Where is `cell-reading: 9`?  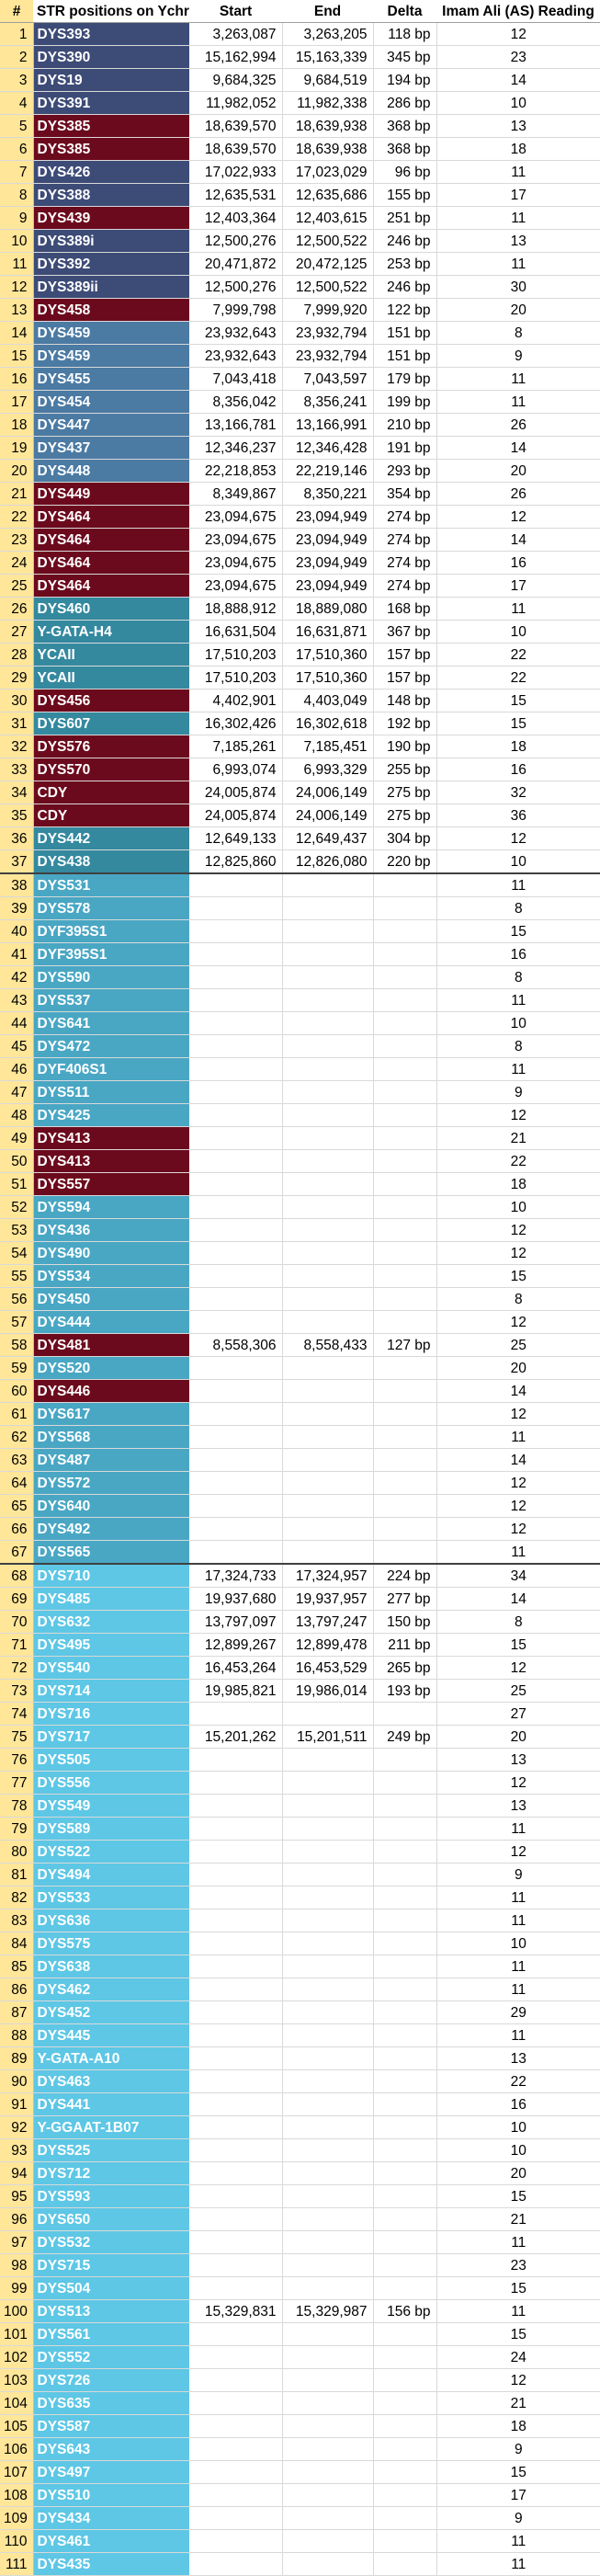 cell-reading: 9 is located at coordinates (518, 1874).